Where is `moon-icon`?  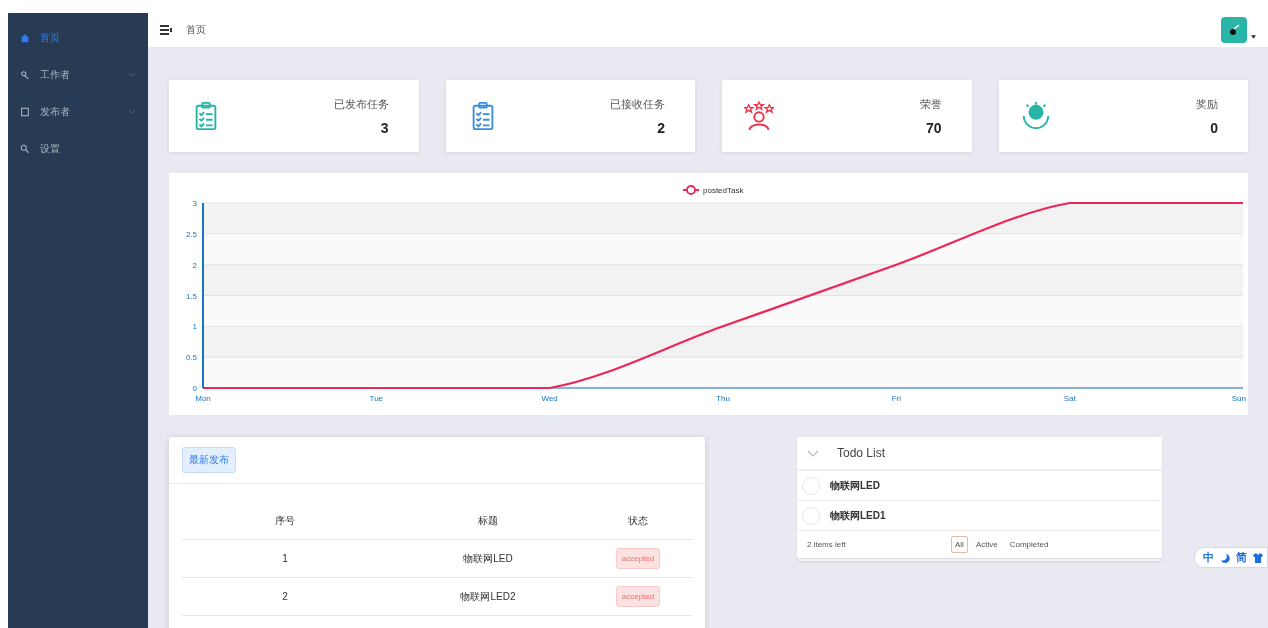 moon-icon is located at coordinates (1225, 557).